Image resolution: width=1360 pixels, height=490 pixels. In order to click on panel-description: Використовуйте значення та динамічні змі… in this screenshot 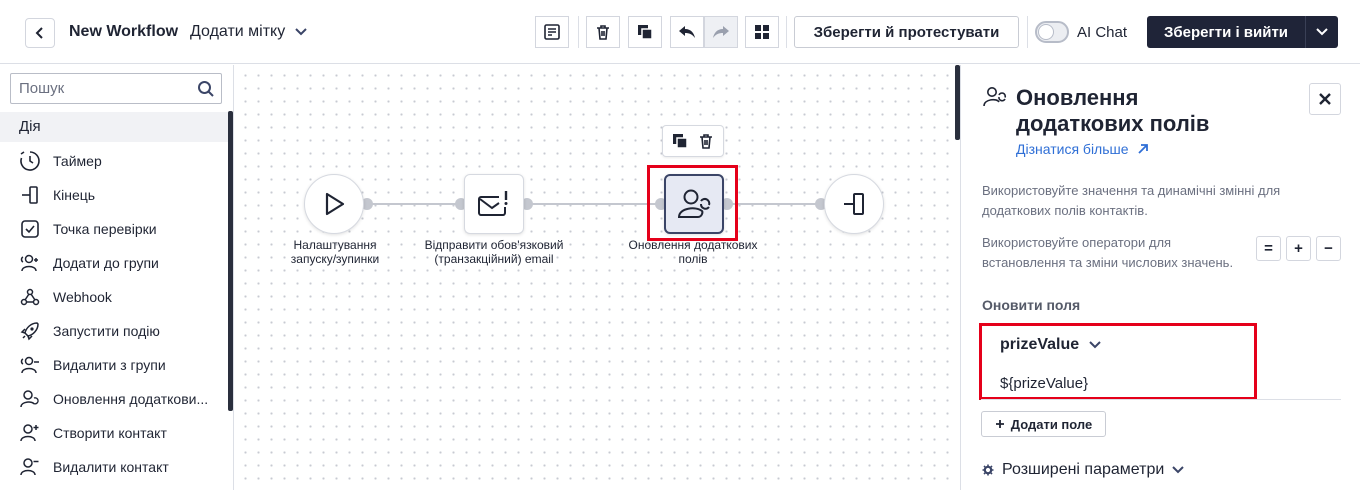, I will do `click(1131, 200)`.